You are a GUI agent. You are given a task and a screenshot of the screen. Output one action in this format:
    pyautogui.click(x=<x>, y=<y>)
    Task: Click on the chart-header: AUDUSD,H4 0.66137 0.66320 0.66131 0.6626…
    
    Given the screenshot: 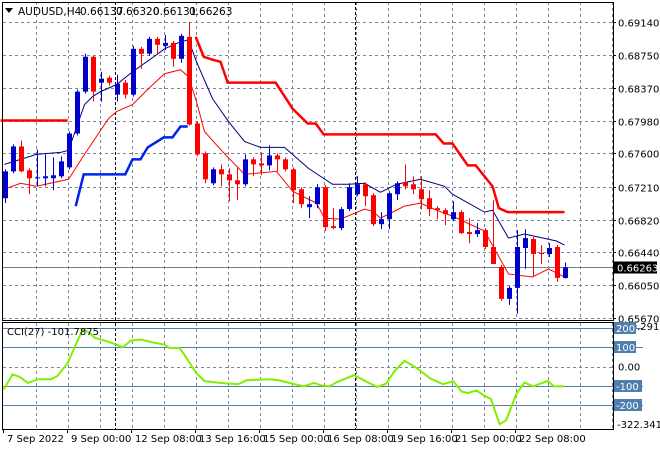 What is the action you would take?
    pyautogui.click(x=118, y=12)
    